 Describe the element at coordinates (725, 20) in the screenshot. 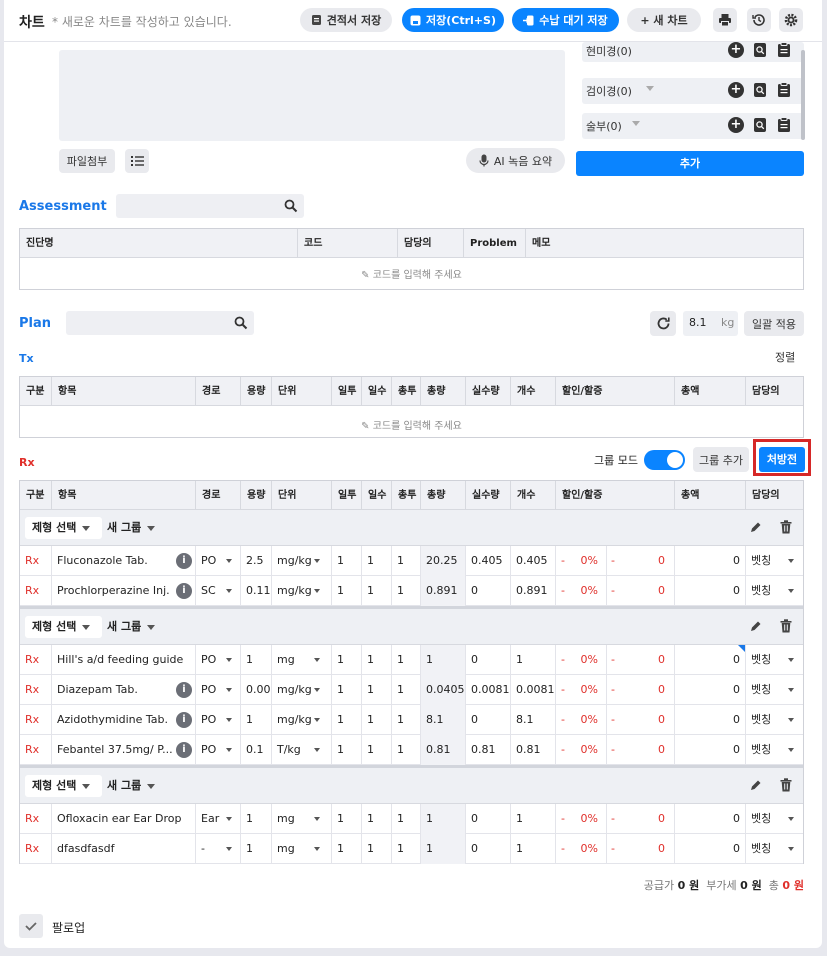

I see `print-button` at that location.